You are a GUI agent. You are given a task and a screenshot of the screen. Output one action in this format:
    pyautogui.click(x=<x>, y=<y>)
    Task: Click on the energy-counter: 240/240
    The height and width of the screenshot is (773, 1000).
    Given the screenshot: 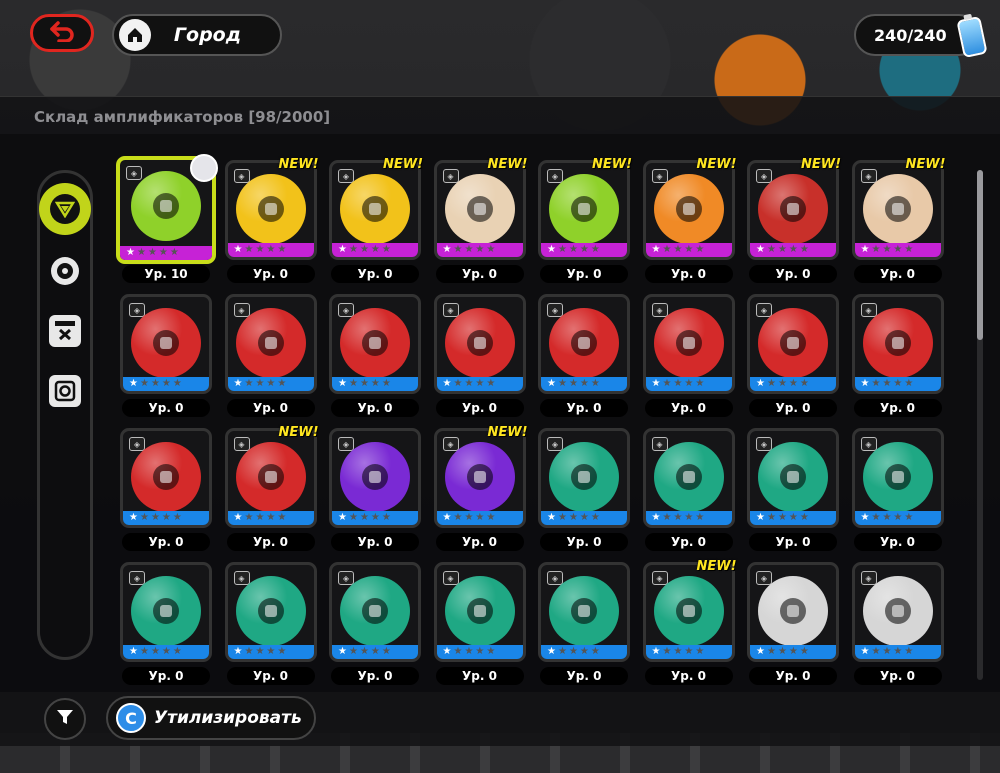 What is the action you would take?
    pyautogui.click(x=921, y=36)
    